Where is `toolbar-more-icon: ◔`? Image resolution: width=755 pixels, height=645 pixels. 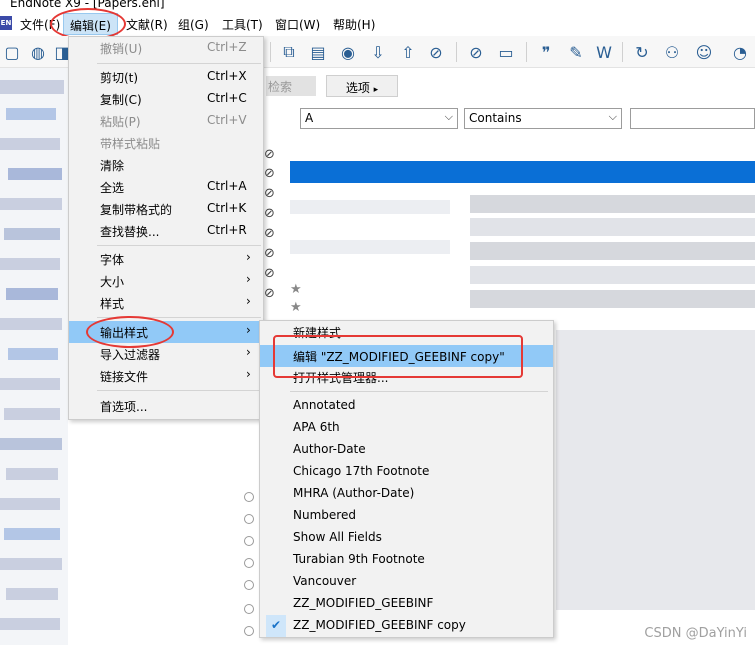
toolbar-more-icon: ◔ is located at coordinates (740, 52).